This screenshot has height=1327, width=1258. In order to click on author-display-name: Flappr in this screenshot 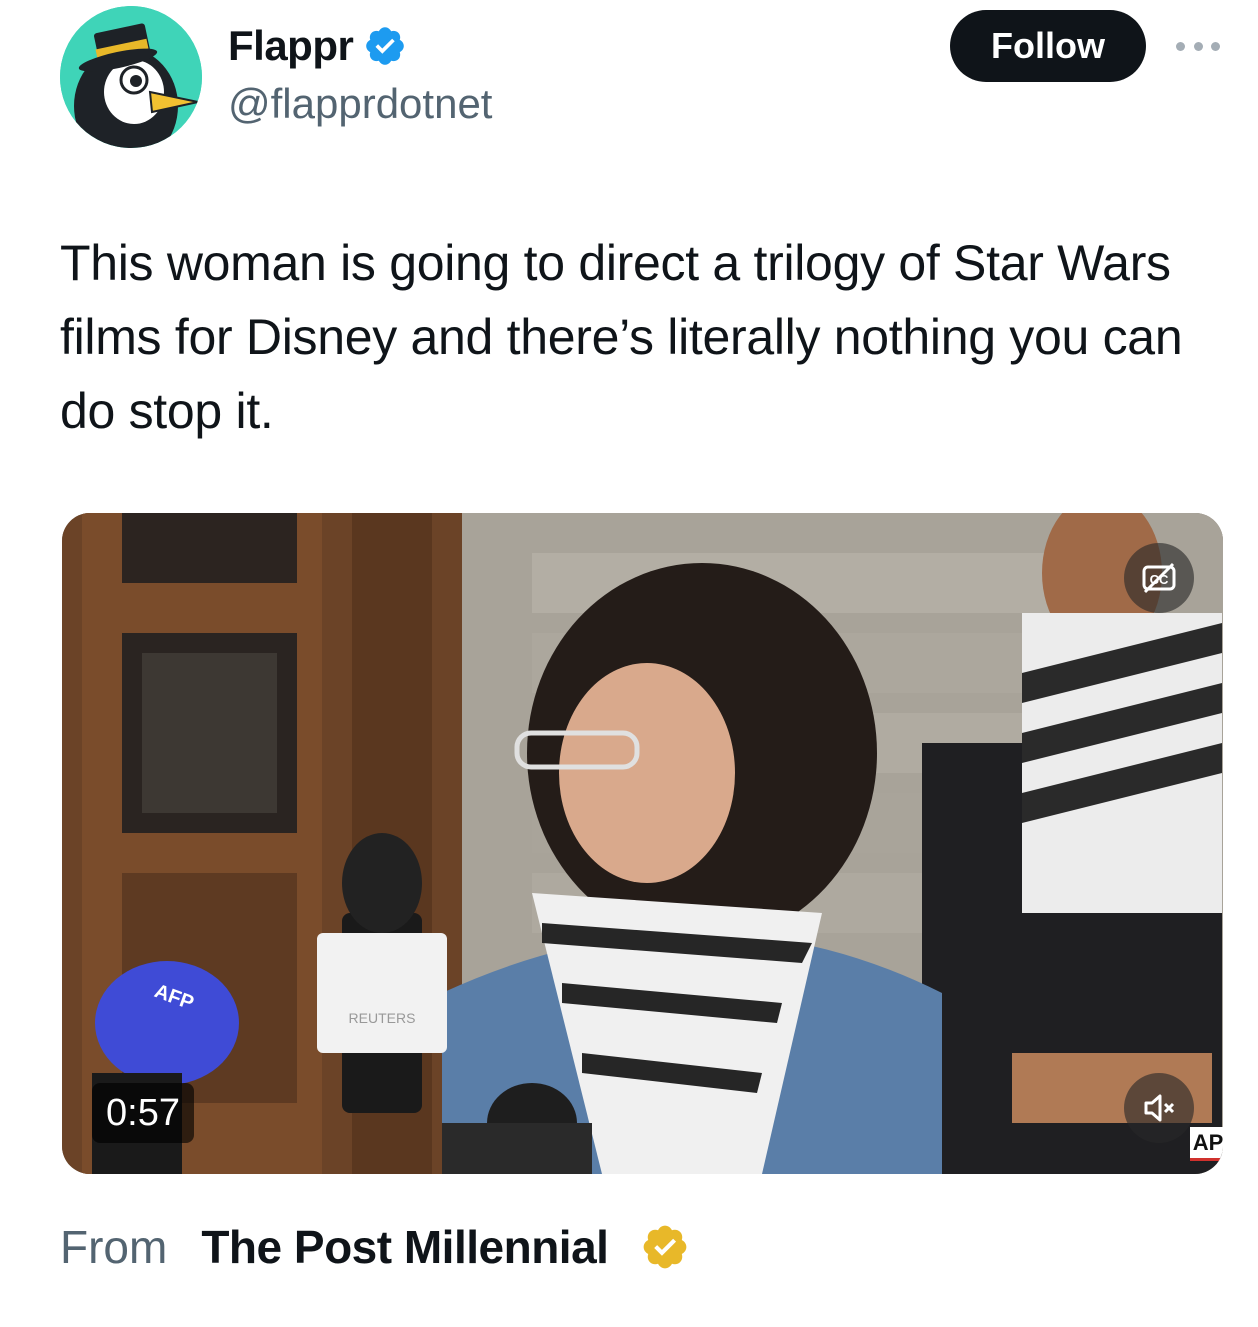, I will do `click(291, 46)`.